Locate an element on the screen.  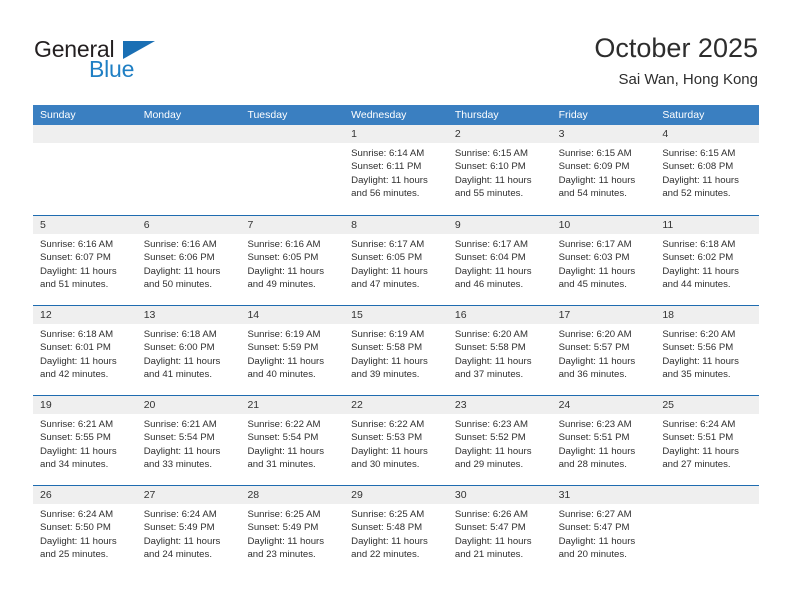
day-number: 25 is located at coordinates (707, 405).